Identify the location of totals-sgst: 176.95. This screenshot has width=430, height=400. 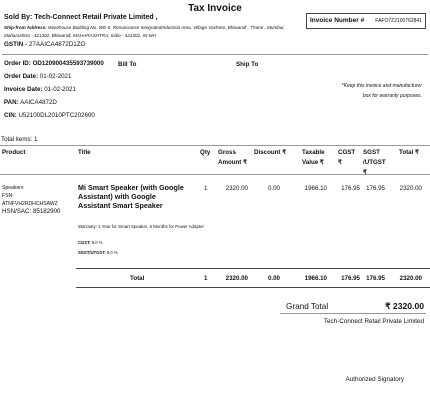
(375, 278).